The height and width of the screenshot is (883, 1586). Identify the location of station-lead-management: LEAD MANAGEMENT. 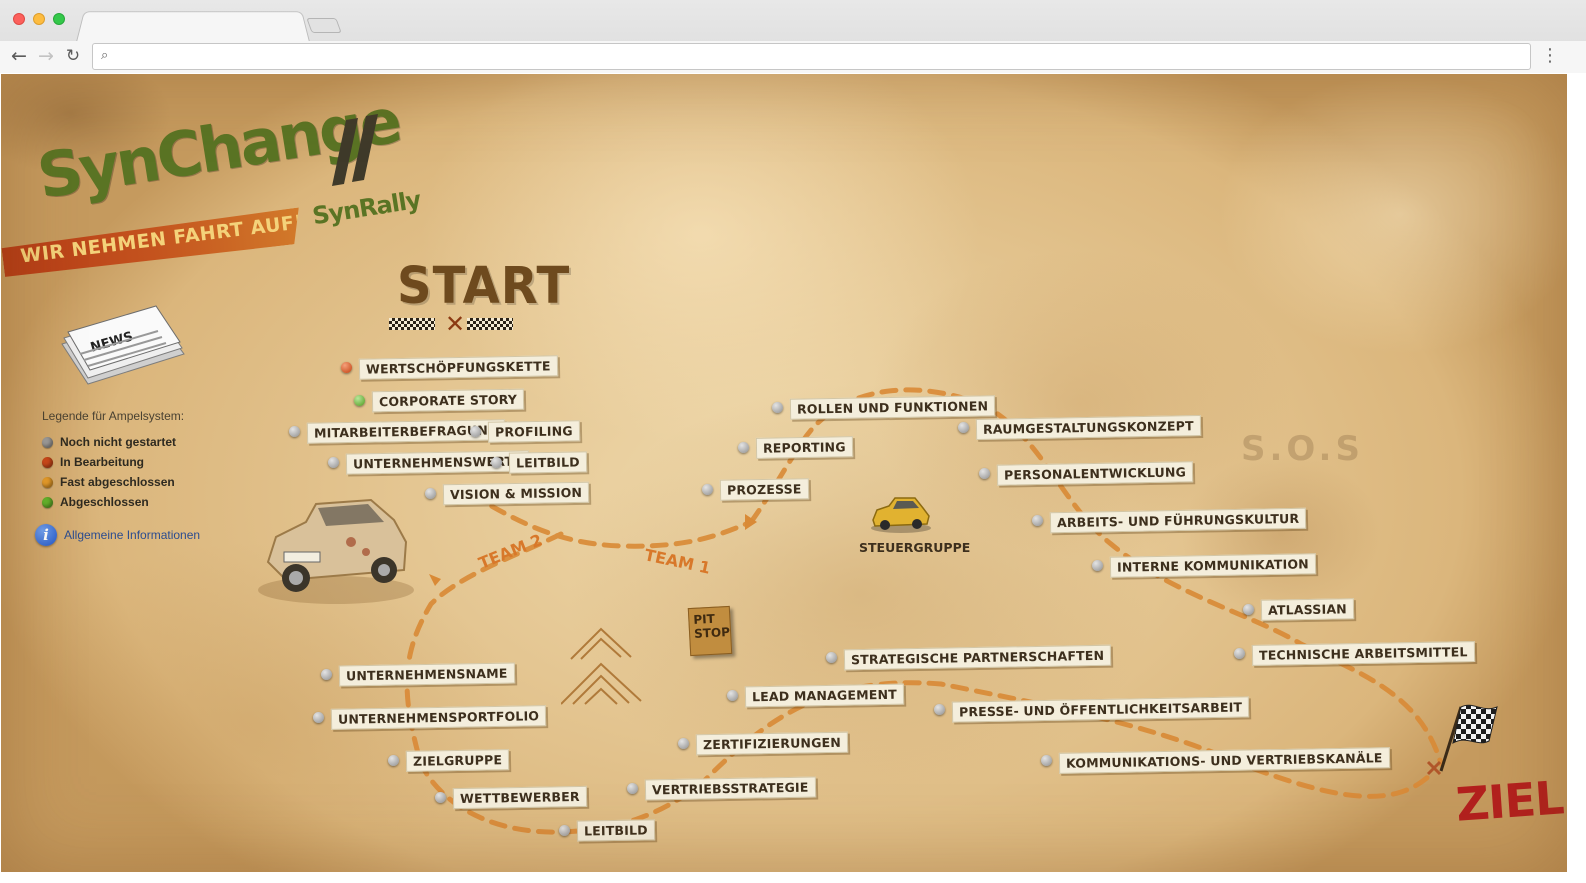
(816, 695).